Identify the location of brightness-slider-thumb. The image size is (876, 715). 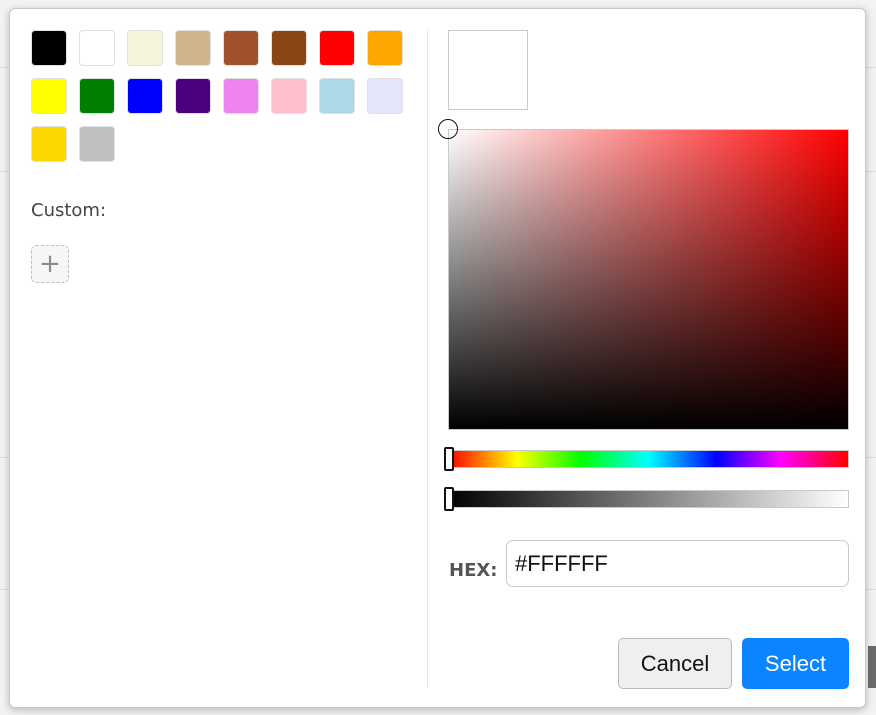
(449, 499).